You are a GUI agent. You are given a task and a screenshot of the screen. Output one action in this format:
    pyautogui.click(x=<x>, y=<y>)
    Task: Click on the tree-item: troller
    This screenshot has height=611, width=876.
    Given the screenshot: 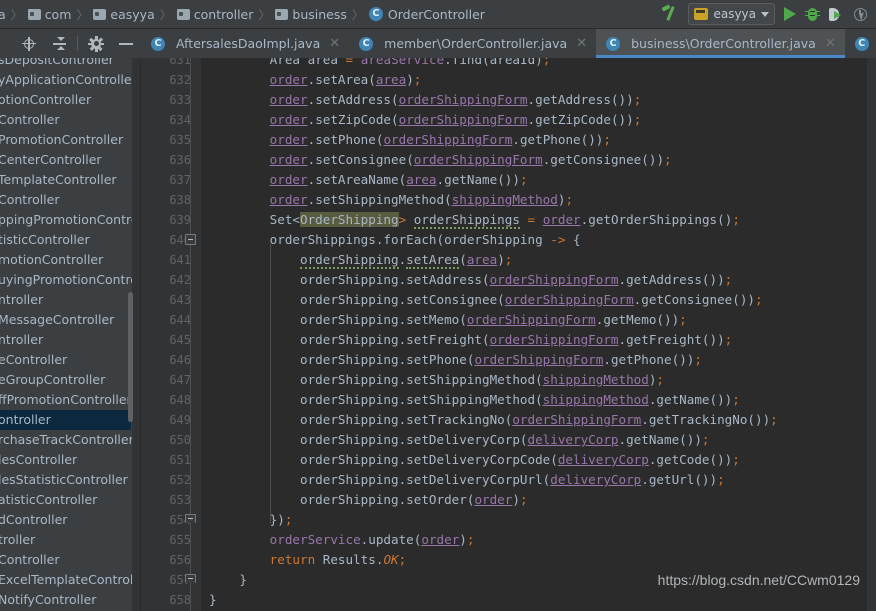 What is the action you would take?
    pyautogui.click(x=18, y=540)
    